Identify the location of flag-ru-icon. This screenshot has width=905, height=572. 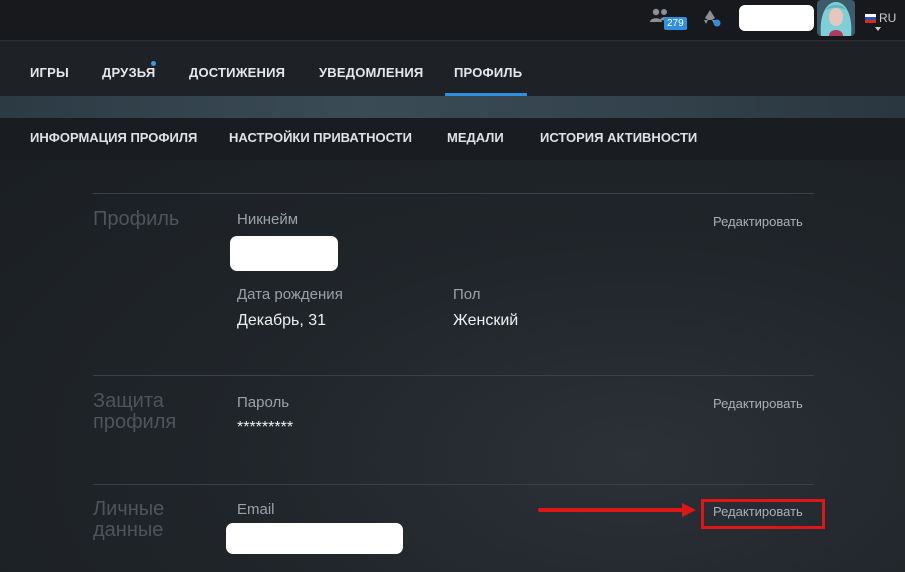
(870, 18).